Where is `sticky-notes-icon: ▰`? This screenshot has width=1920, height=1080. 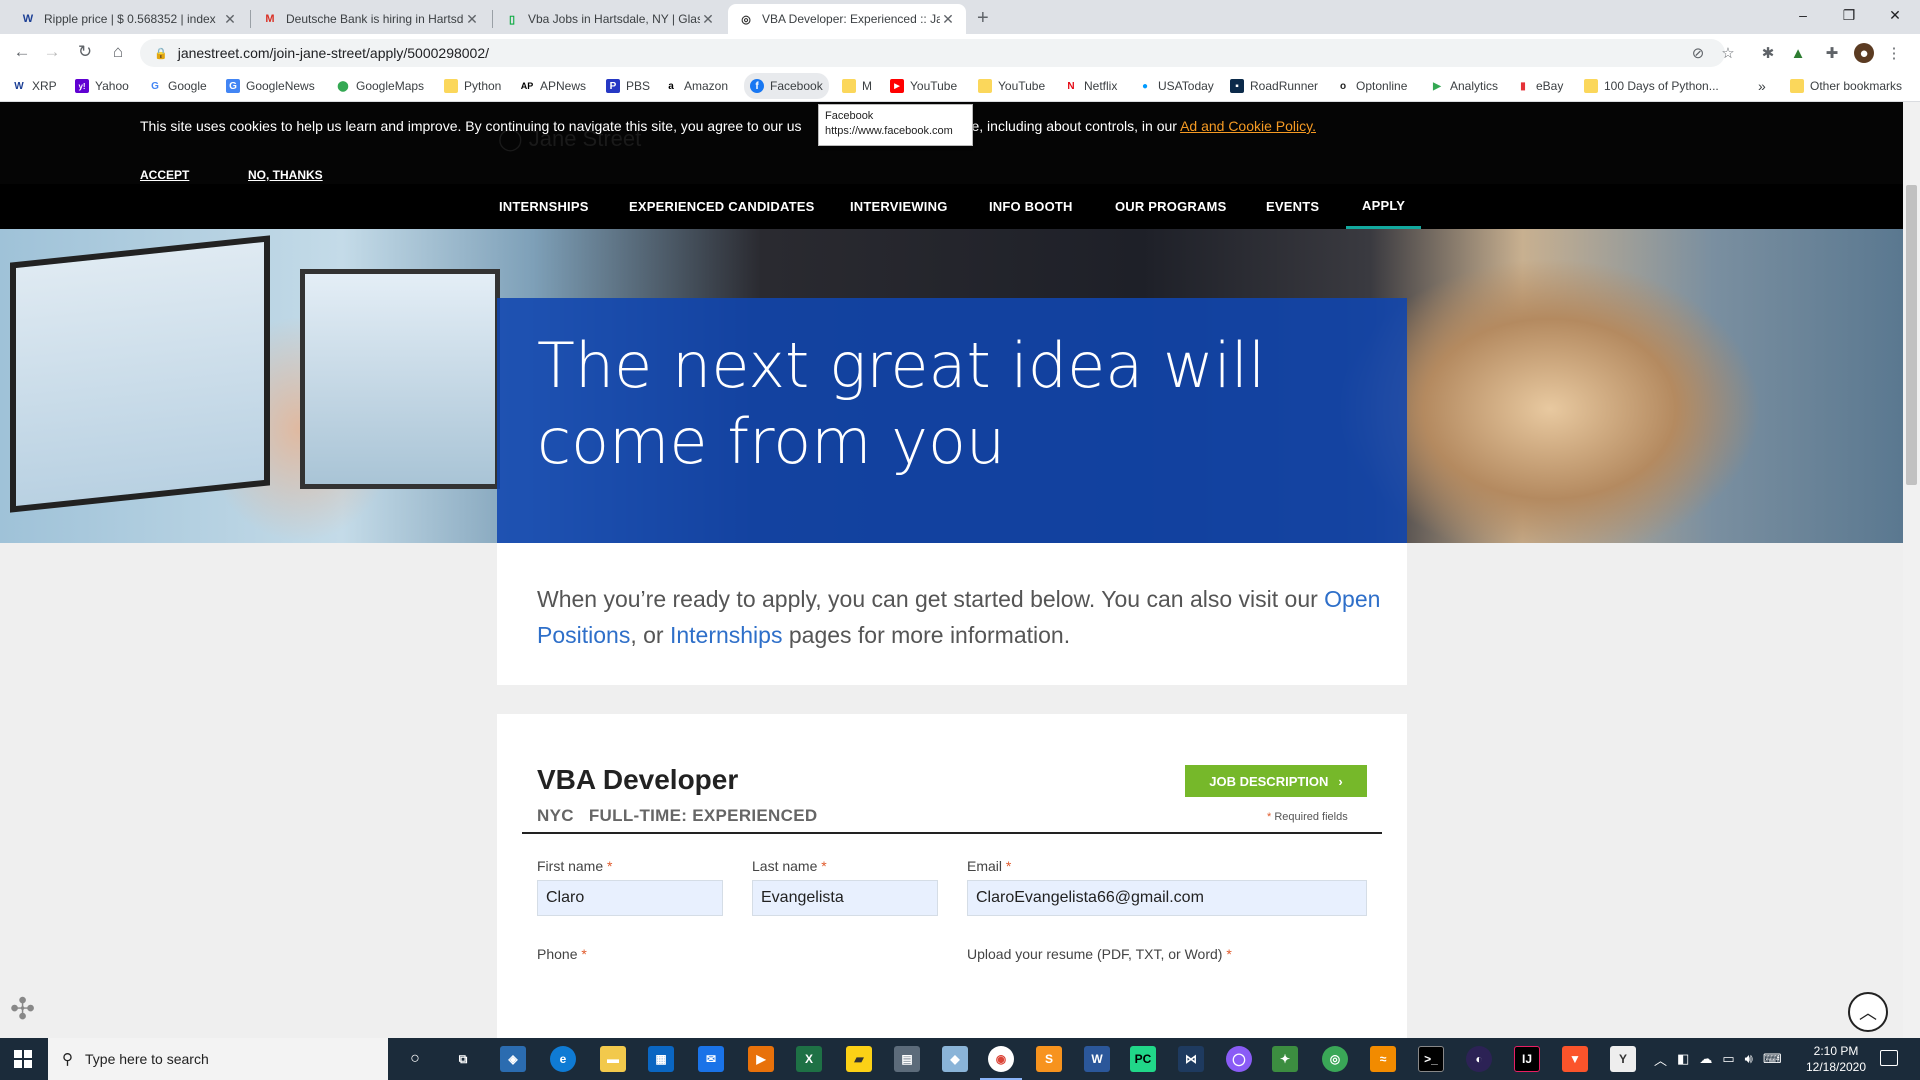 sticky-notes-icon: ▰ is located at coordinates (859, 1059).